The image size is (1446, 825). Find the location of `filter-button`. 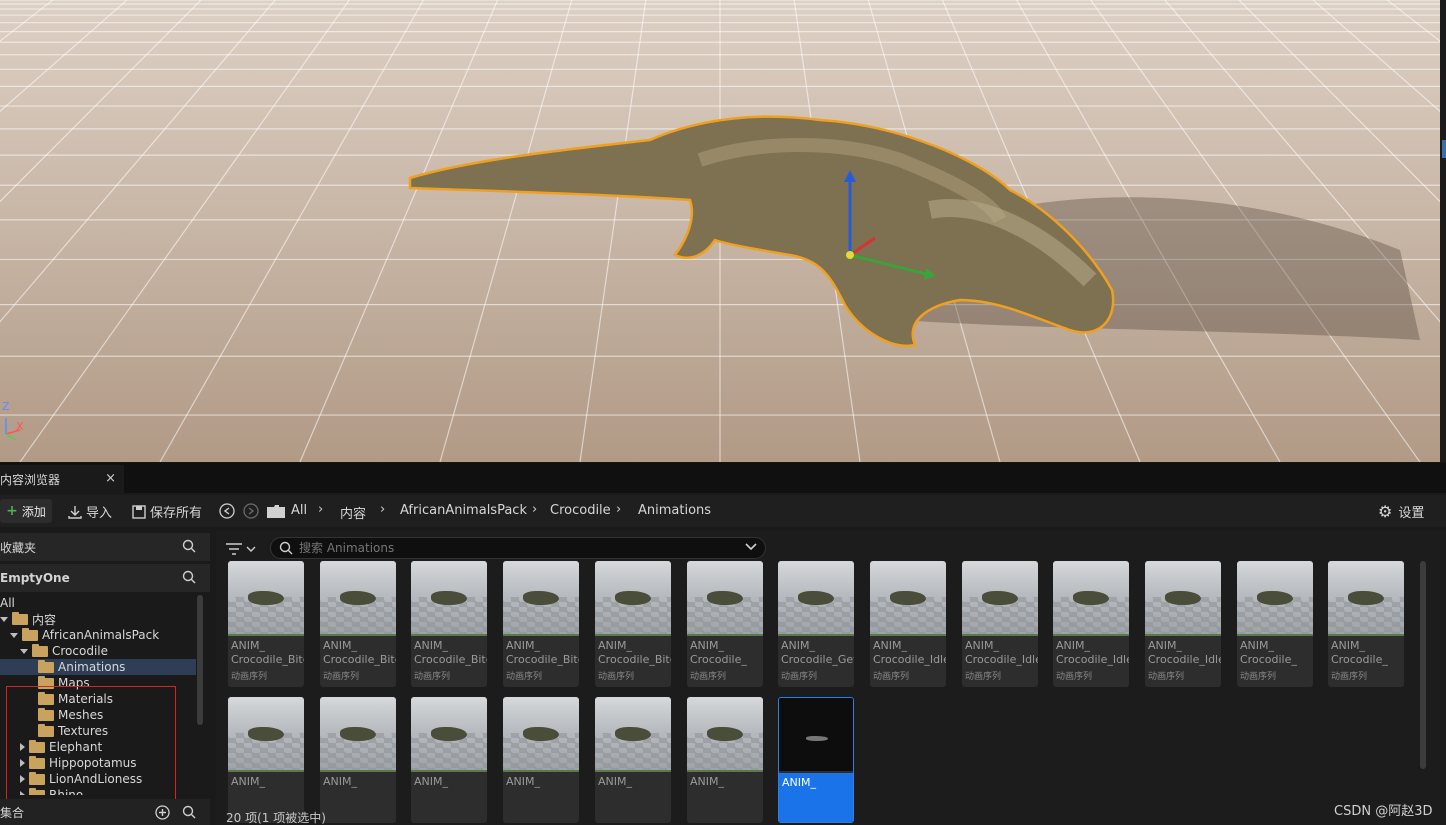

filter-button is located at coordinates (246, 549).